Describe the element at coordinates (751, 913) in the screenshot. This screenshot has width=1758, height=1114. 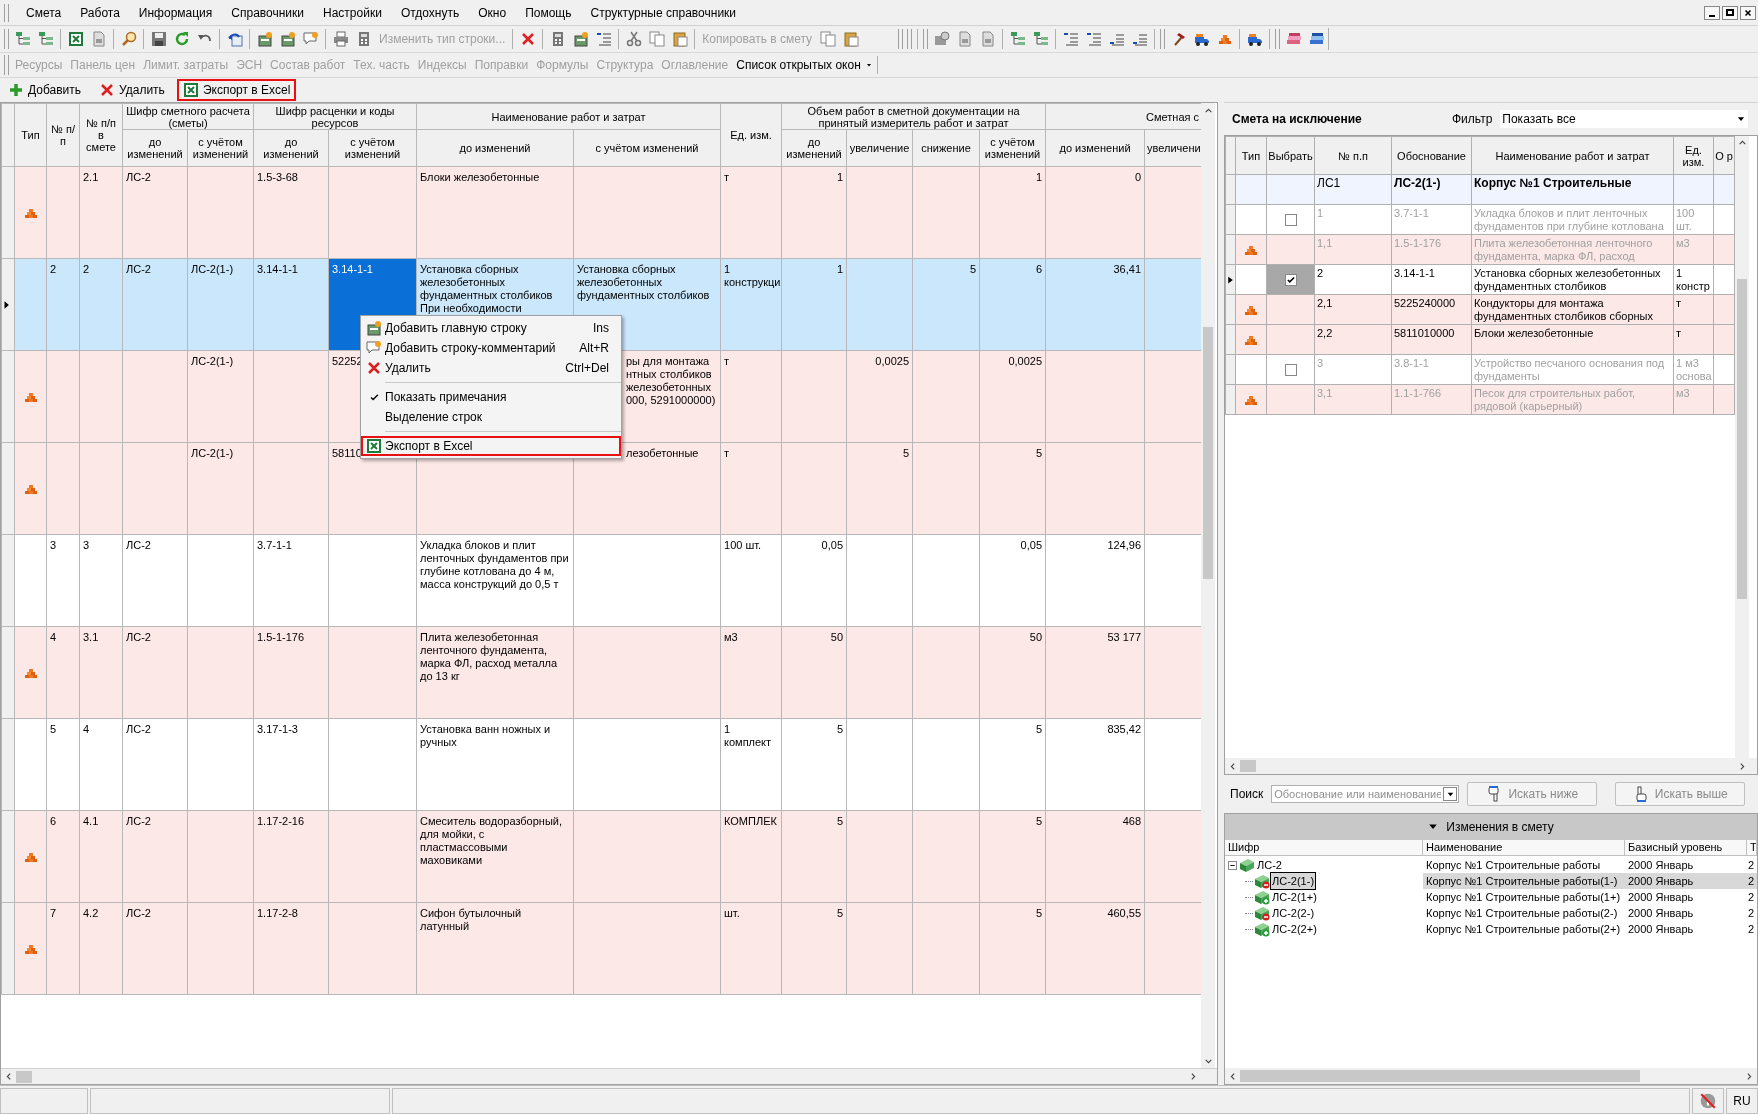
I see `table-cell: шт.` at that location.